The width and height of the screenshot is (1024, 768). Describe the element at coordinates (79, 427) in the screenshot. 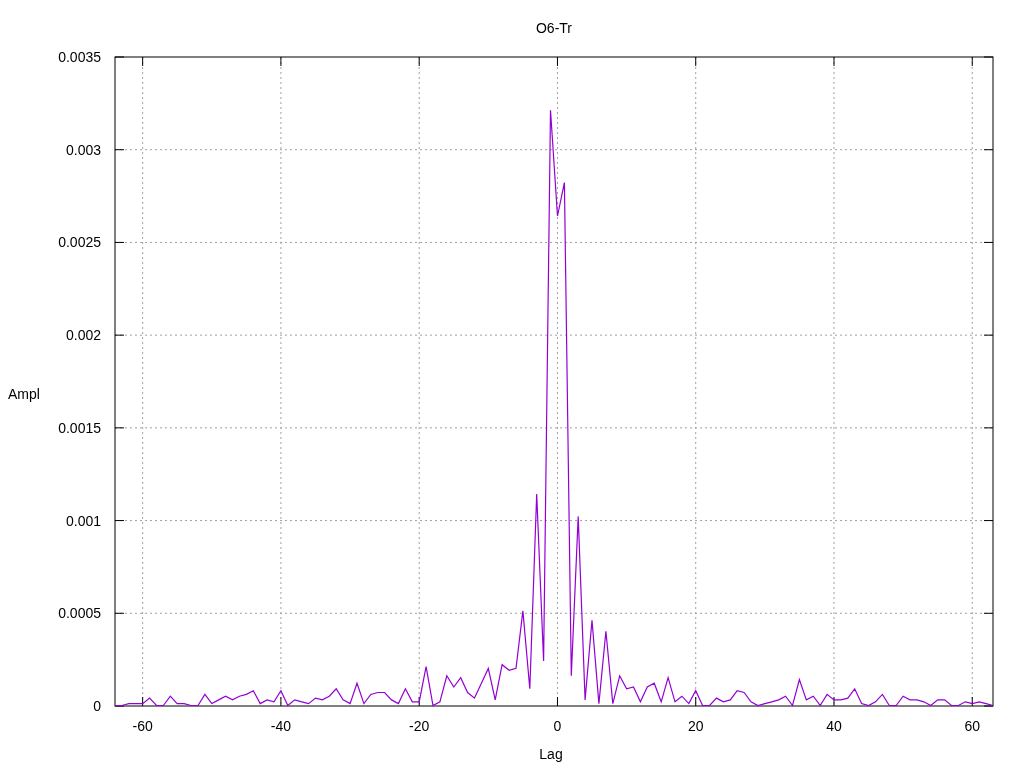

I see `tick-label: 0.0015` at that location.